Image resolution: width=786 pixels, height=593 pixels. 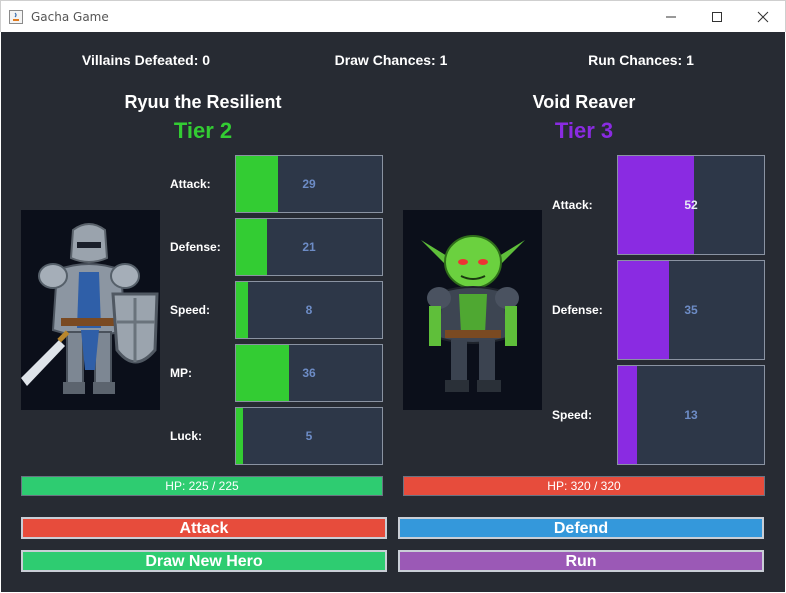 I want to click on villain-stat-bar: 35, so click(x=691, y=310).